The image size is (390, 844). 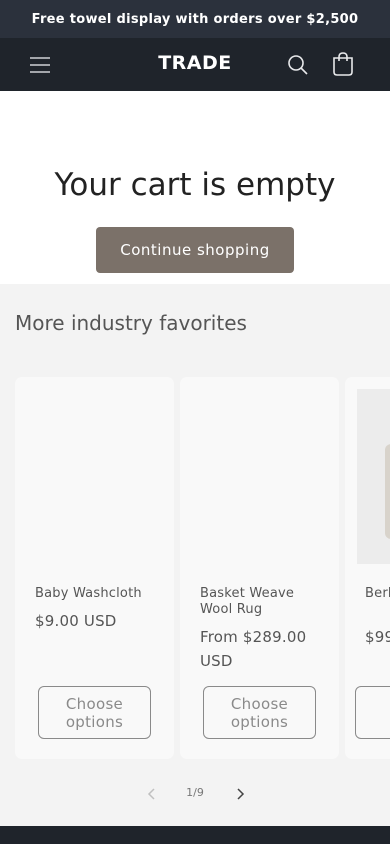 I want to click on choose-options-button, so click(x=372, y=712).